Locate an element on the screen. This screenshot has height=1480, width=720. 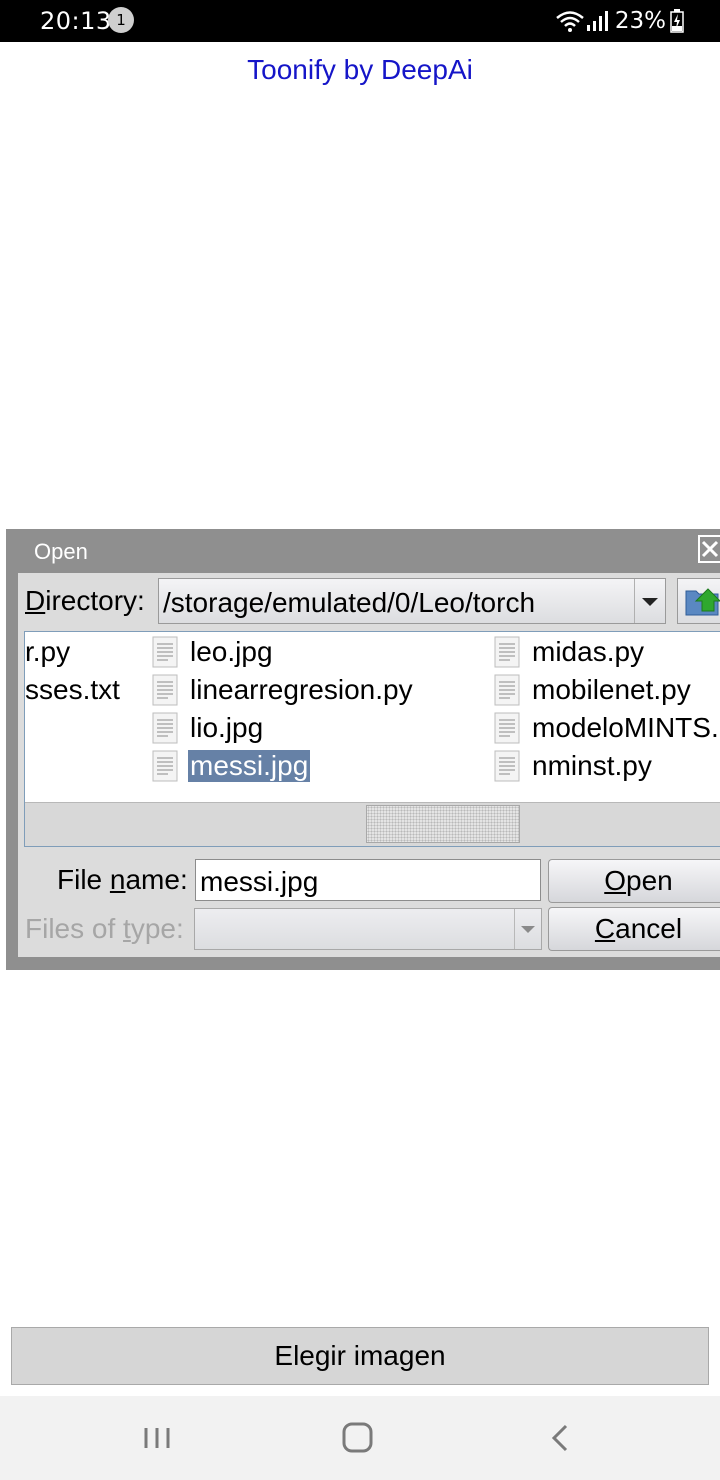
signal-icon is located at coordinates (597, 21).